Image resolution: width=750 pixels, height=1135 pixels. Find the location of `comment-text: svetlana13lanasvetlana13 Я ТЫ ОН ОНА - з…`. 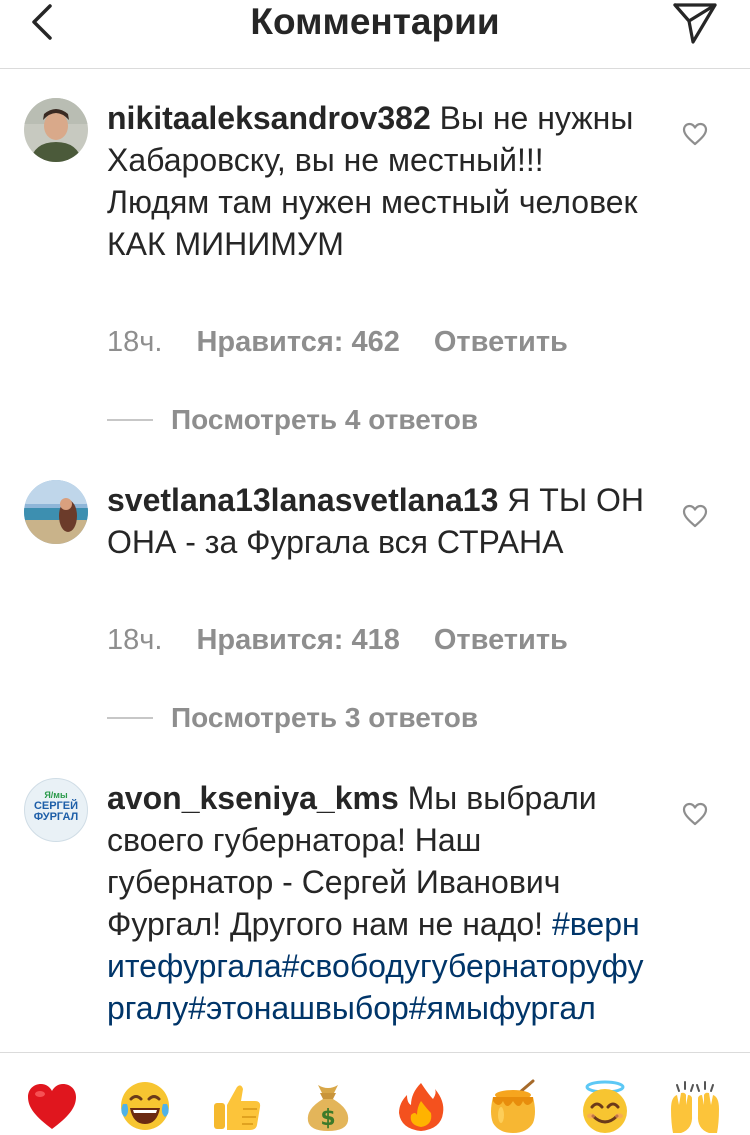

comment-text: svetlana13lanasvetlana13 Я ТЫ ОН ОНА - з… is located at coordinates (377, 521).